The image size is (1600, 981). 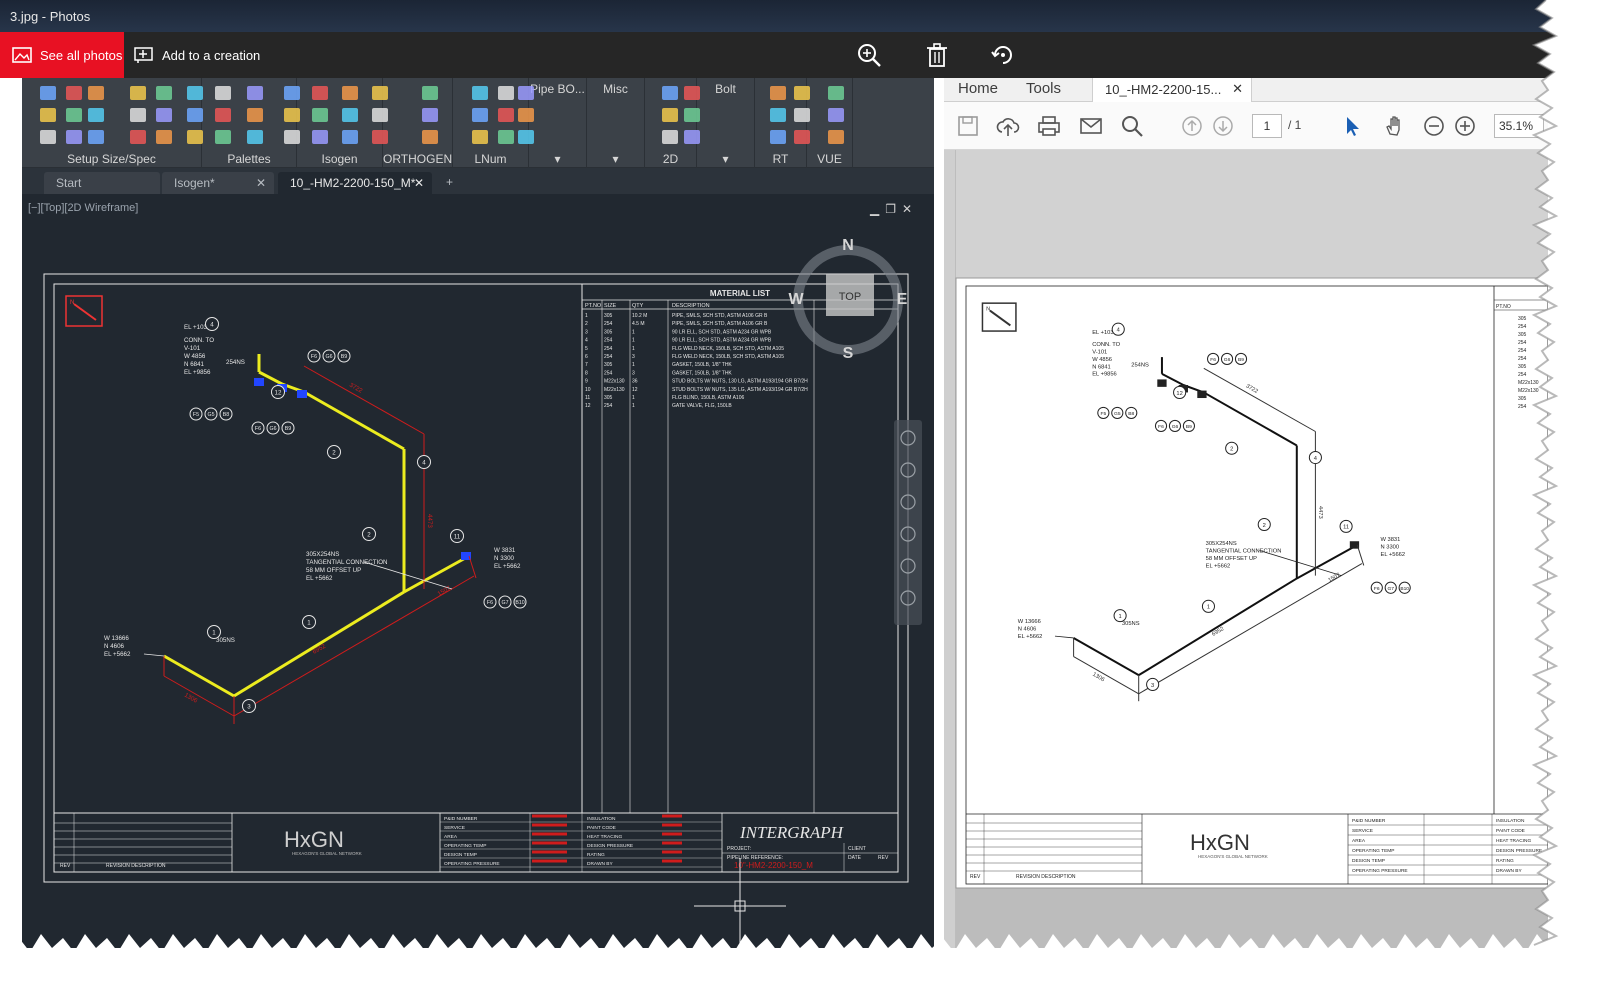 I want to click on intergraph-logo: INTERGRAPH, so click(x=792, y=832).